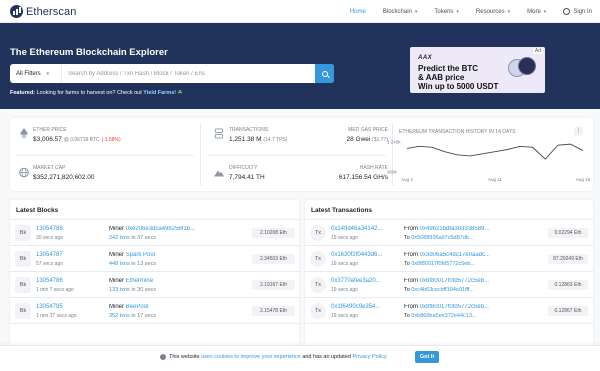 This screenshot has width=600, height=371. What do you see at coordinates (400, 12) in the screenshot?
I see `nav-blockchain: Blockchain ▾` at bounding box center [400, 12].